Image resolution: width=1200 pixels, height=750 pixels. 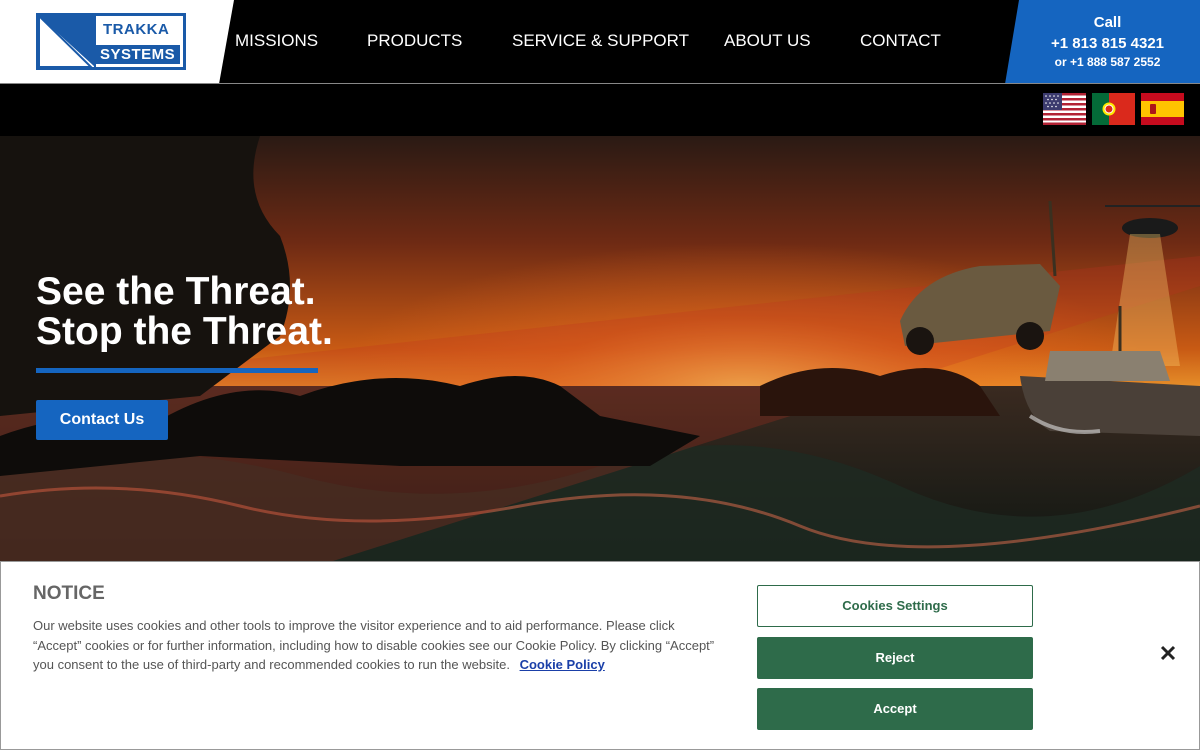 I want to click on portugal-flag-icon, so click(x=1113, y=109).